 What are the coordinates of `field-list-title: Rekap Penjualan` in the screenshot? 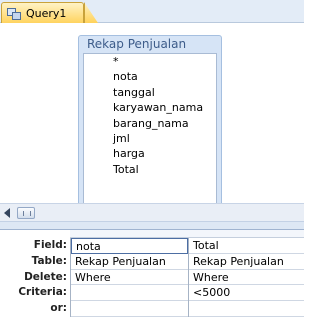 It's located at (150, 44).